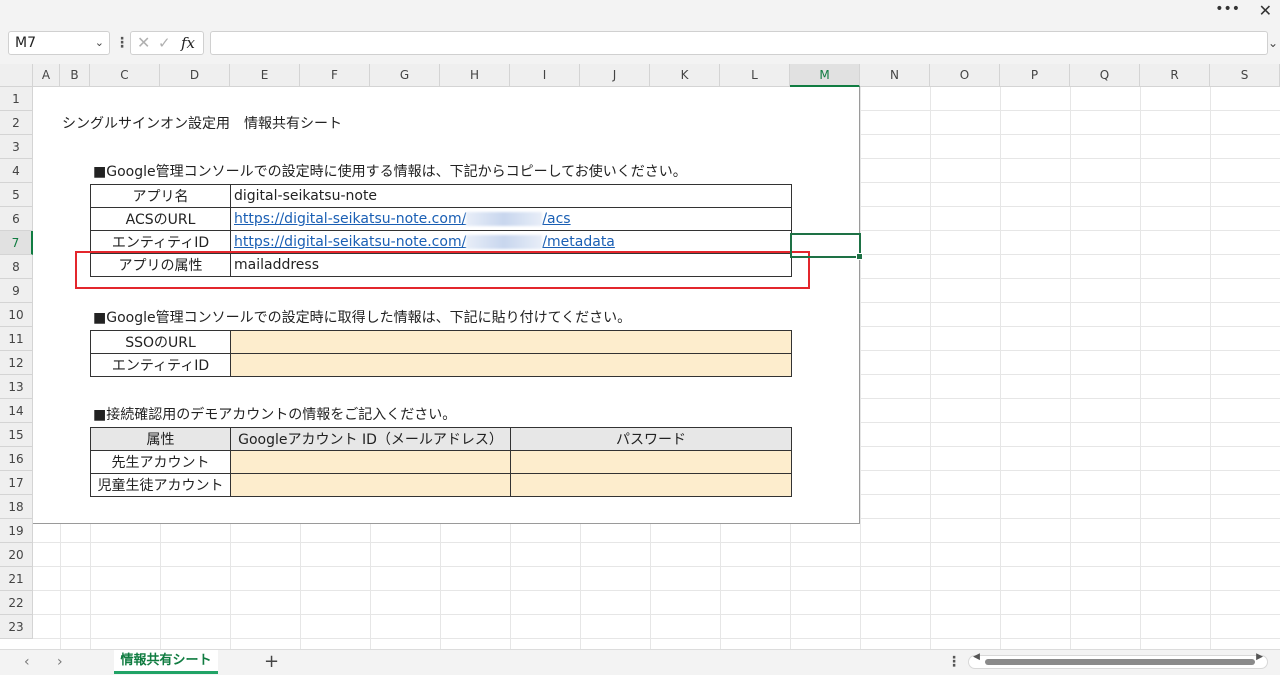 The height and width of the screenshot is (675, 1280). Describe the element at coordinates (16, 267) in the screenshot. I see `row-header: 8` at that location.